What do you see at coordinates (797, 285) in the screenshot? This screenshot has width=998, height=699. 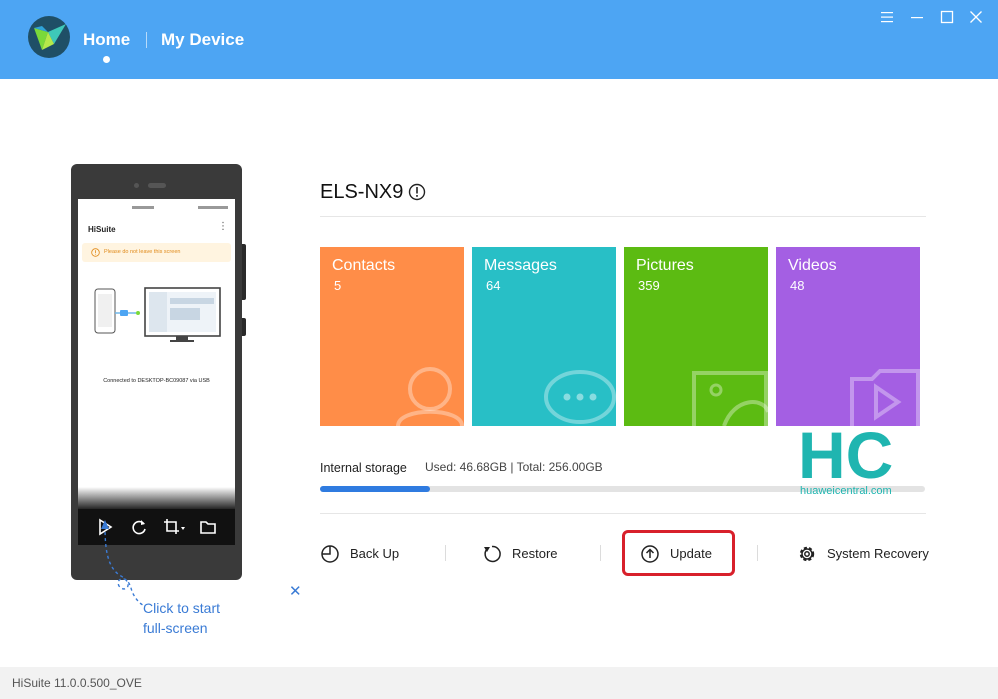 I see `tile-count: 48` at bounding box center [797, 285].